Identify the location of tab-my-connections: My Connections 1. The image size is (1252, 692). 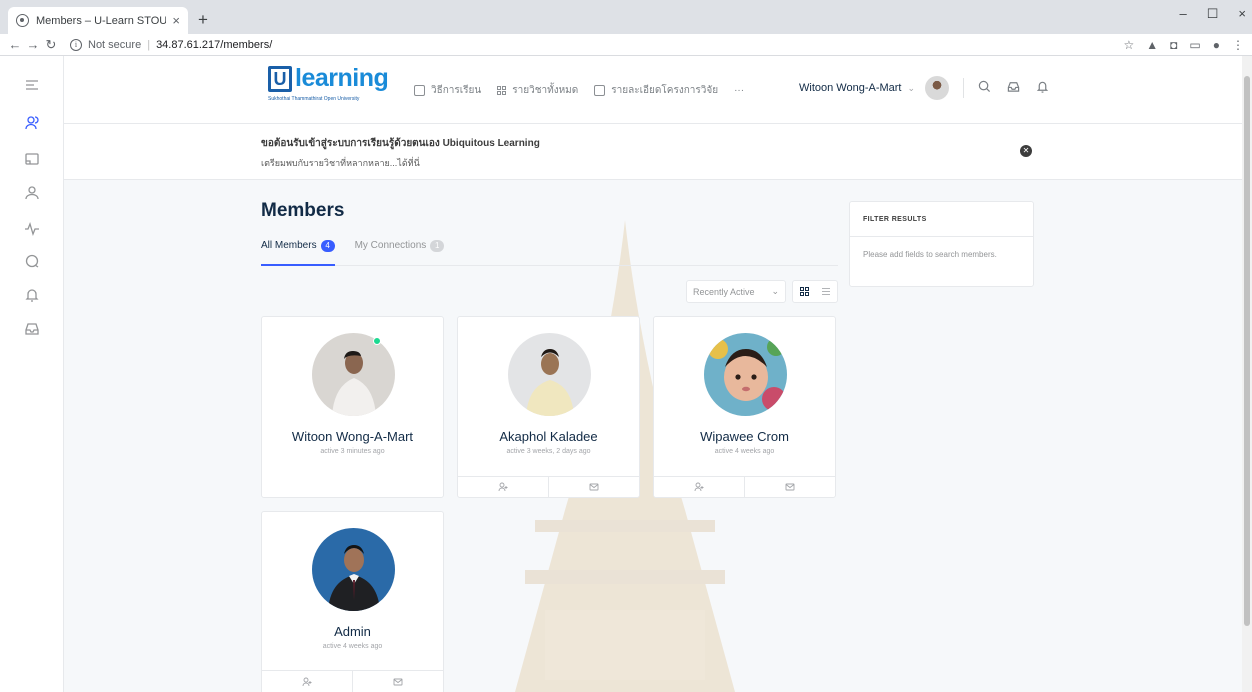
(400, 253).